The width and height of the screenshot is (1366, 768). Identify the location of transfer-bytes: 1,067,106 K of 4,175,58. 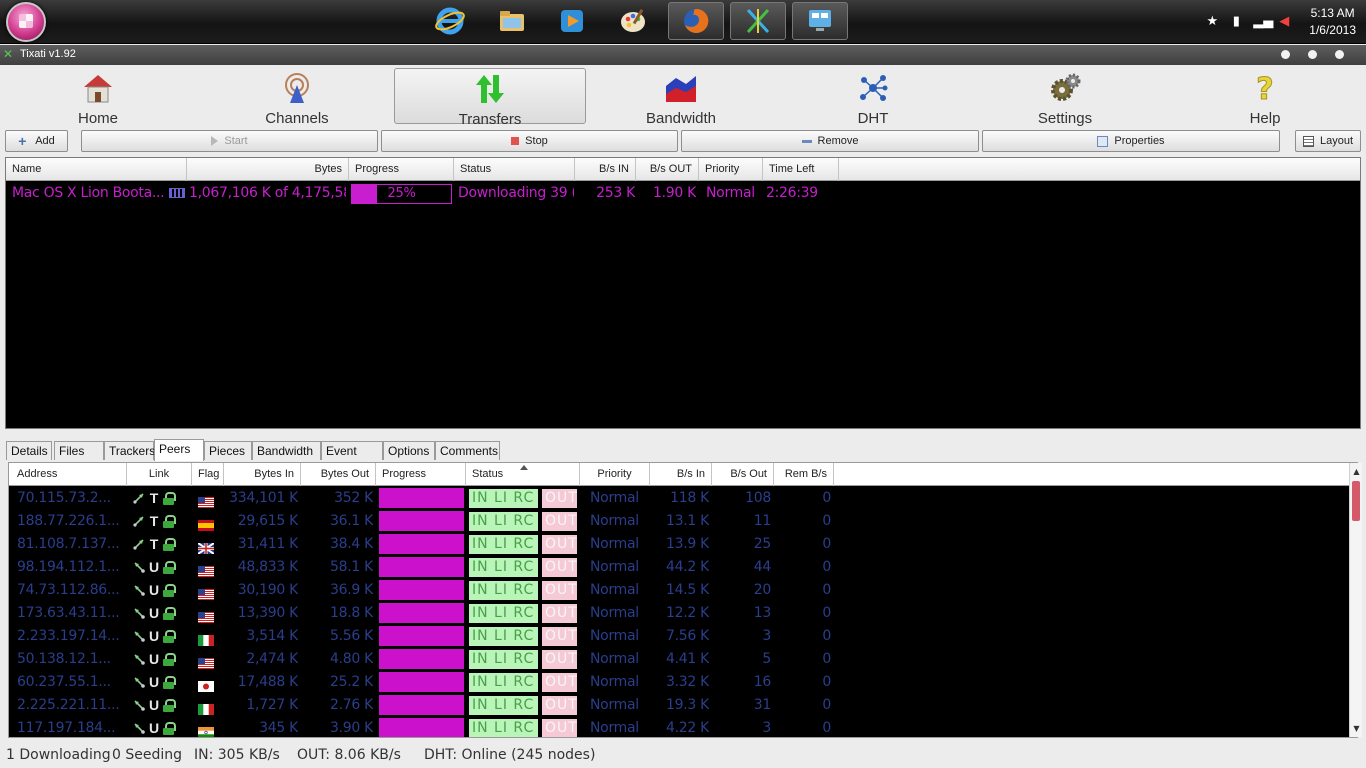
(267, 193).